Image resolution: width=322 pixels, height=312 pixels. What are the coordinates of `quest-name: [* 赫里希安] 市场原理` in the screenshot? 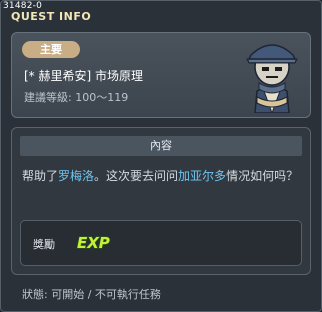 It's located at (83, 76).